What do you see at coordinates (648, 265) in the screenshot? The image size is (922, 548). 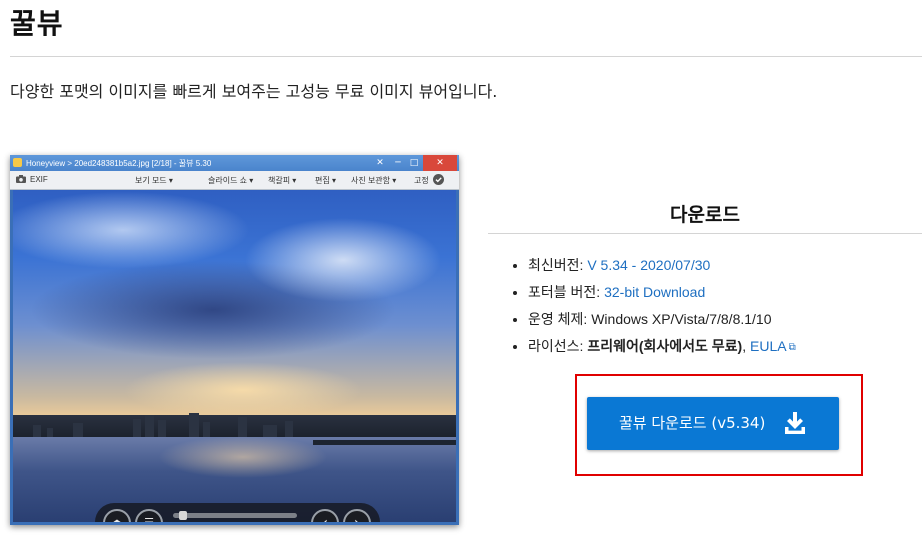 I see `latest-version-link: V 5.34 - 2020/07/30` at bounding box center [648, 265].